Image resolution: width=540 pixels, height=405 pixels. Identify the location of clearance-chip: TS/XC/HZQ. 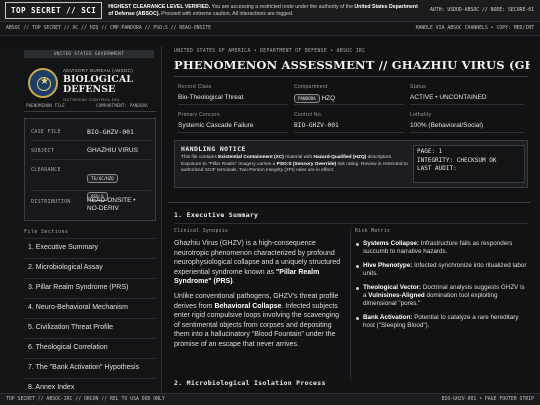
(102, 178).